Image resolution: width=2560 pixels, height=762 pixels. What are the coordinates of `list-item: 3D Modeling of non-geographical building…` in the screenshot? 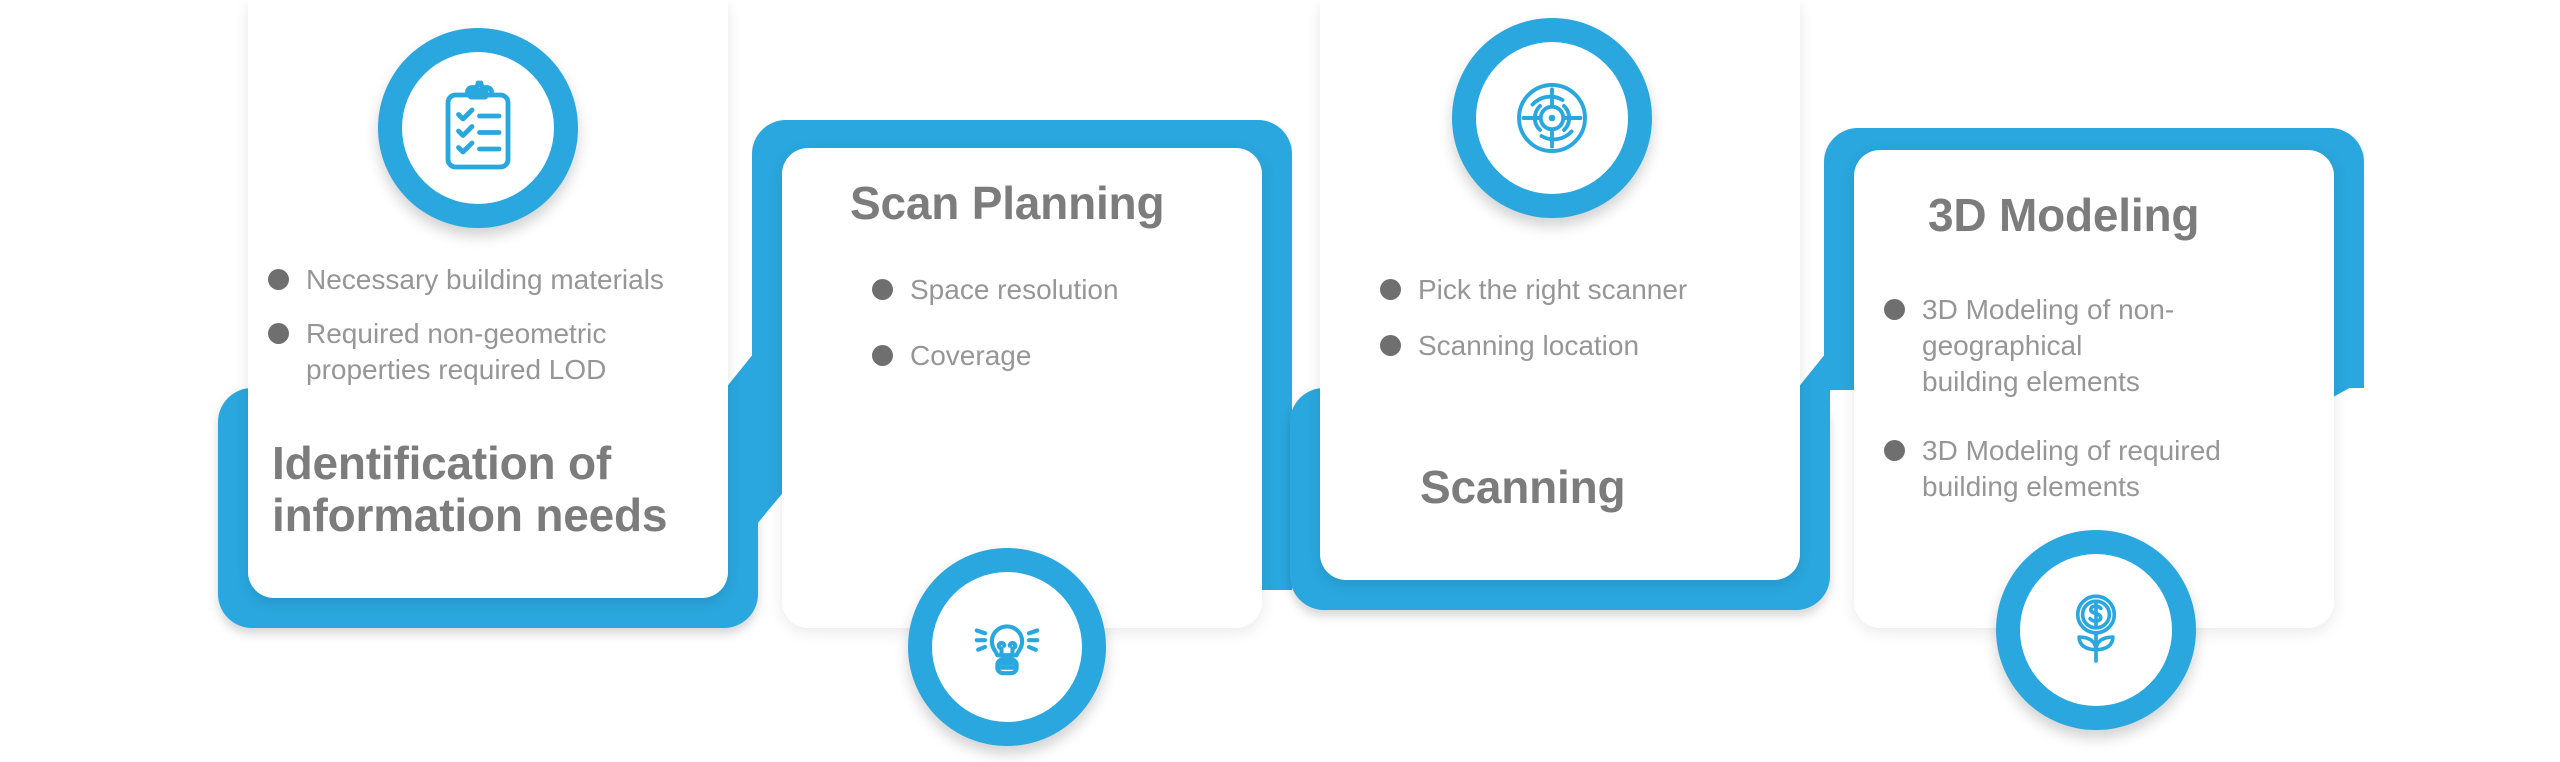 It's located at (2109, 345).